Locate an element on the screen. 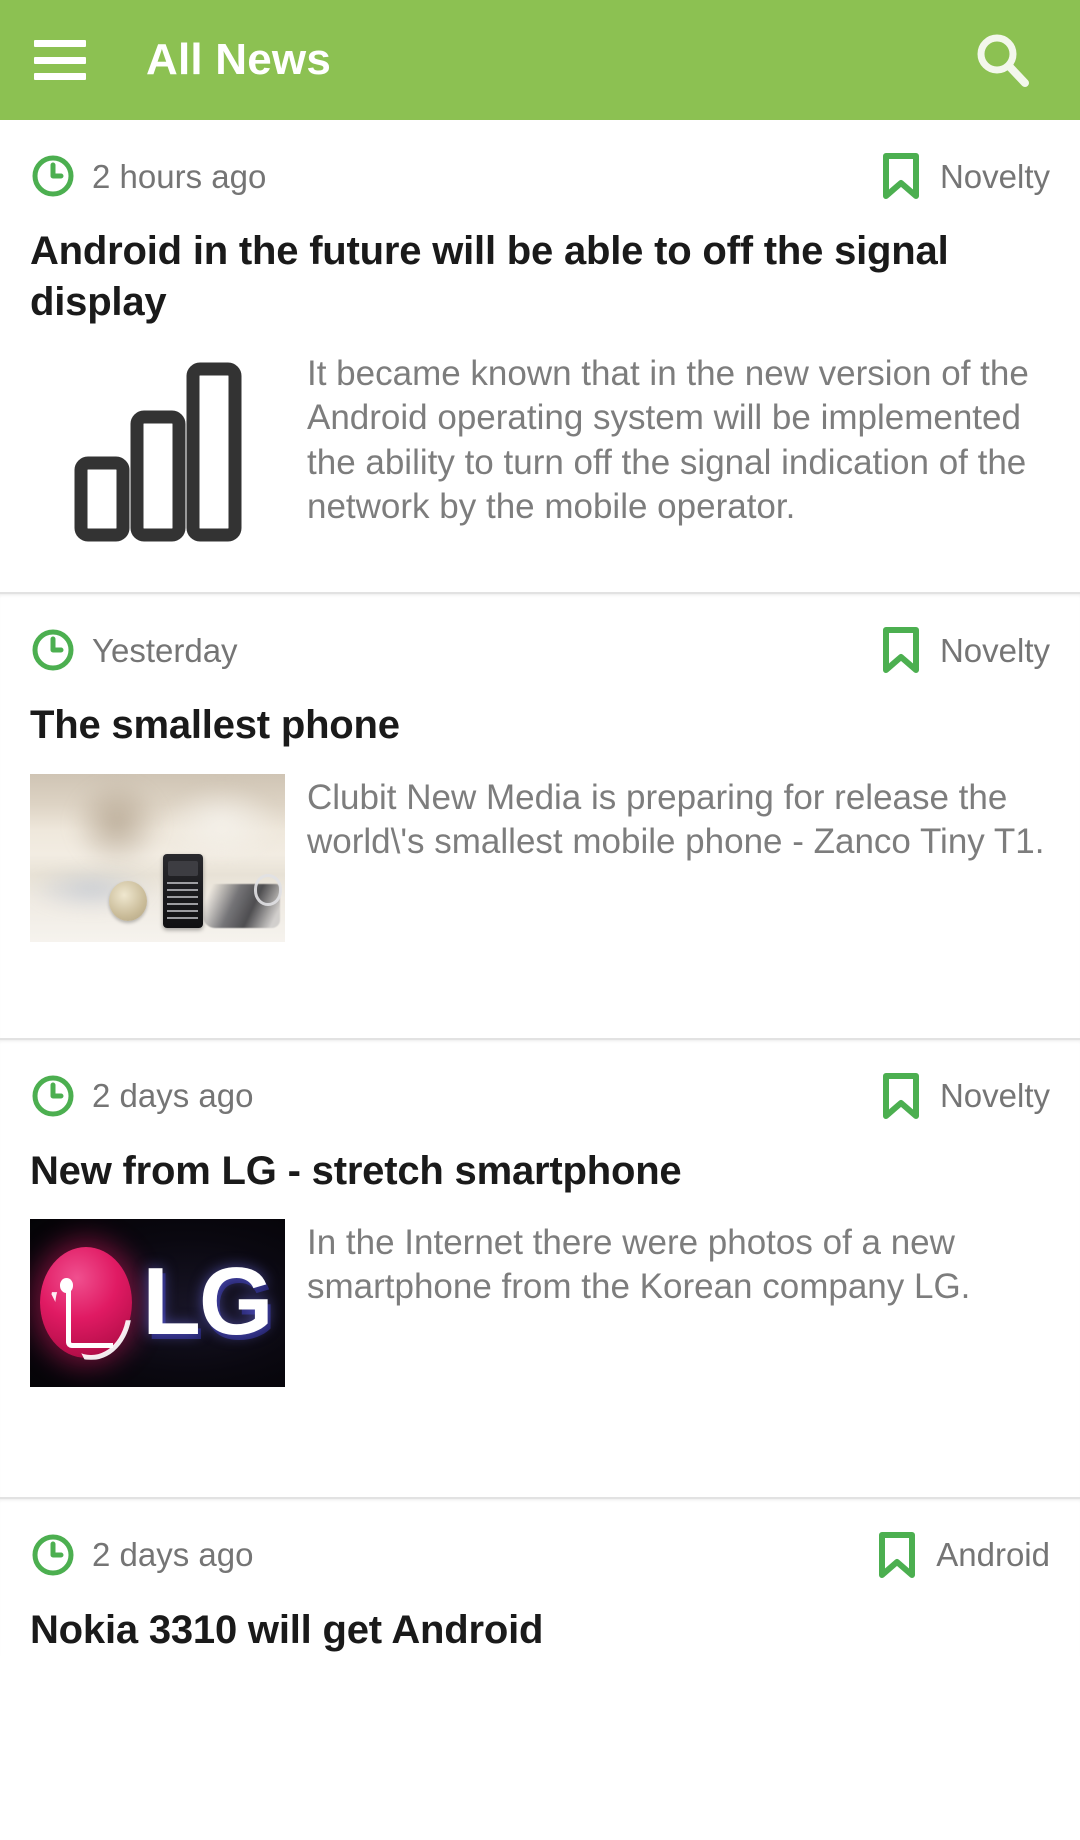  article-category-group: Android is located at coordinates (963, 1555).